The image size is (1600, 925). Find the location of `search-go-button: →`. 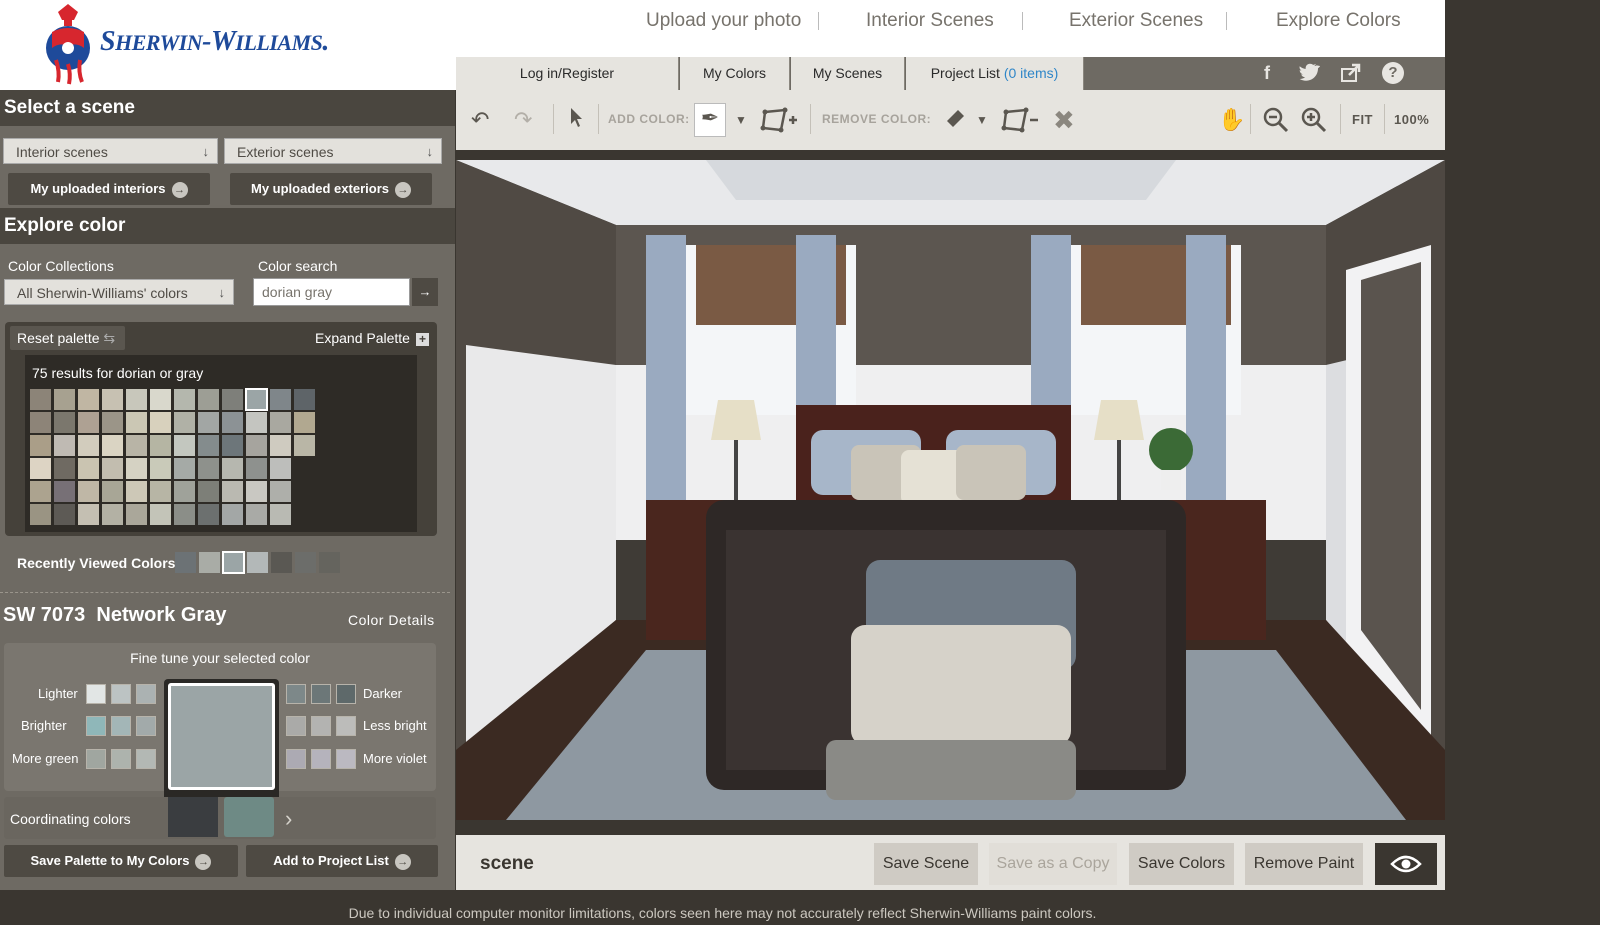

search-go-button: → is located at coordinates (425, 292).